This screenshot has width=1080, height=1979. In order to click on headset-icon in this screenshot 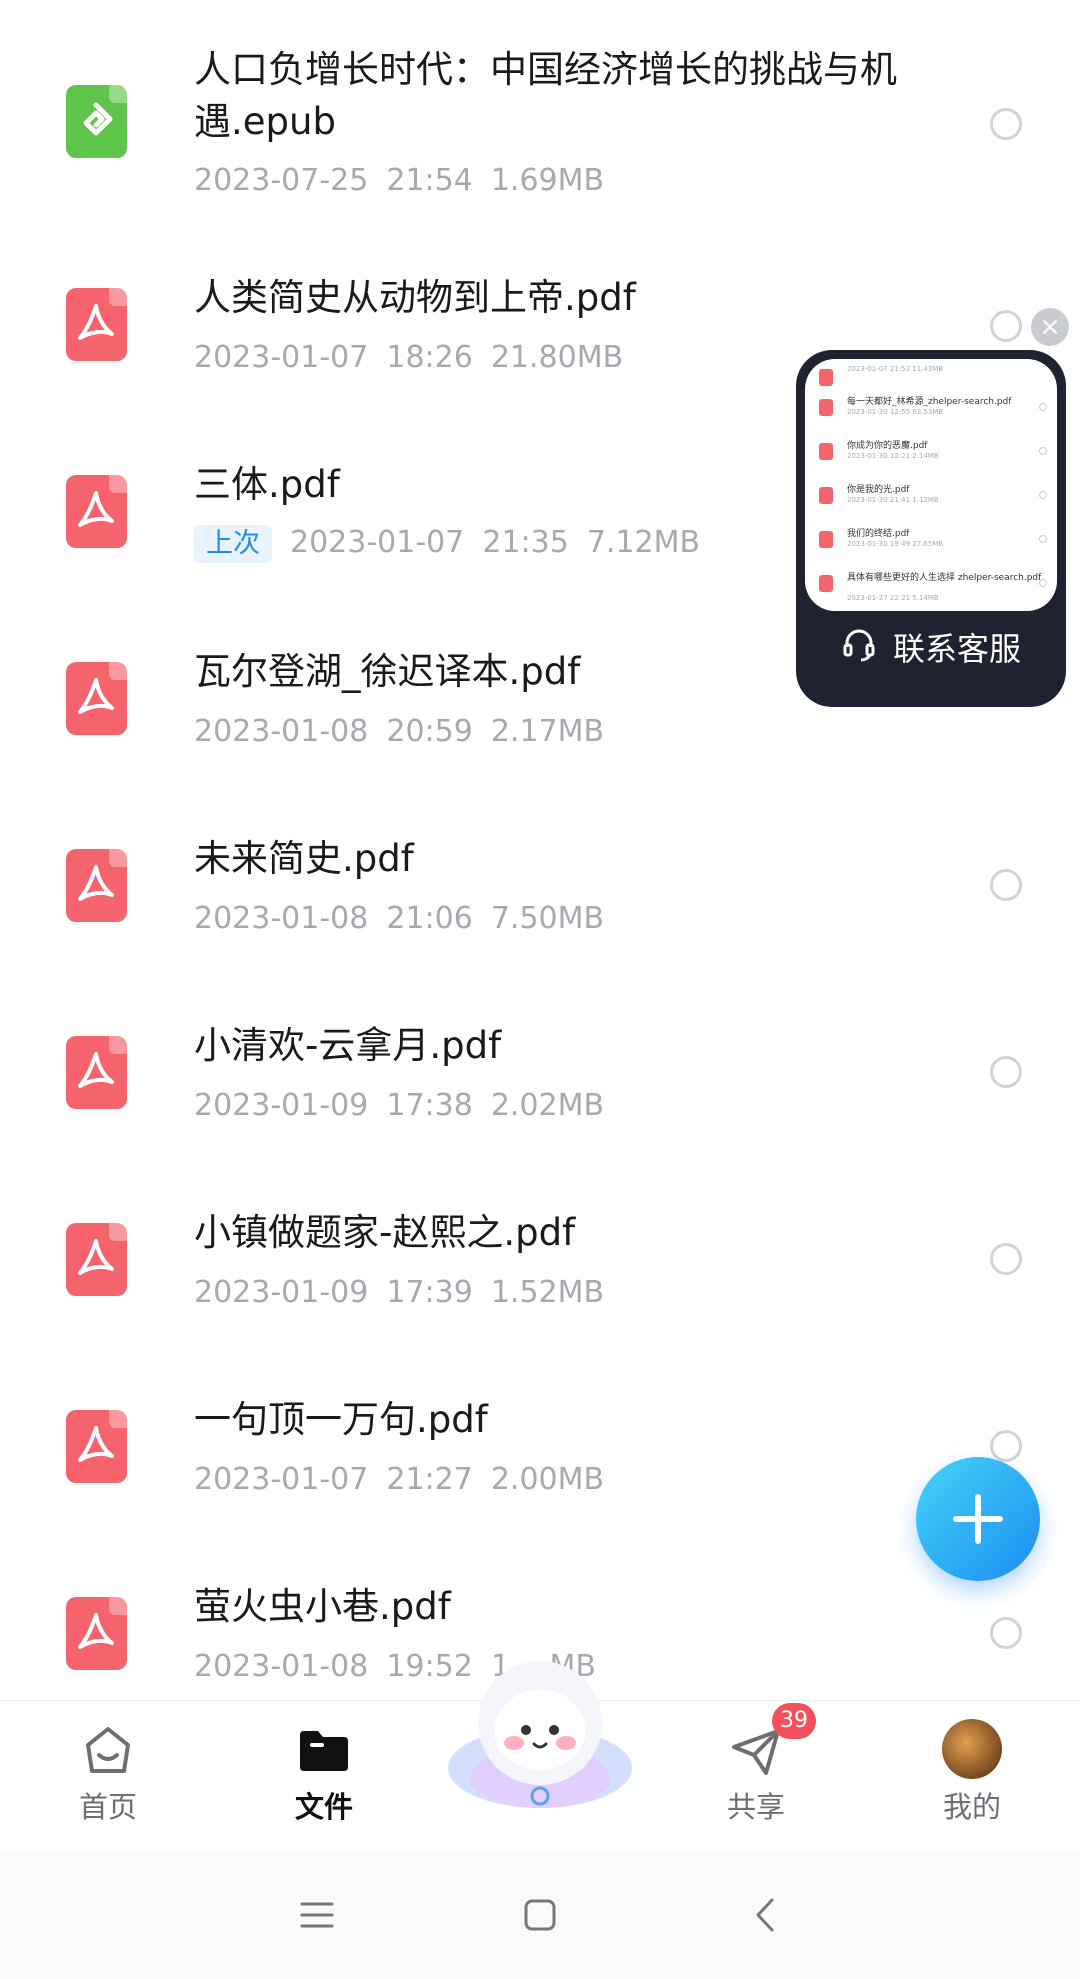, I will do `click(859, 651)`.